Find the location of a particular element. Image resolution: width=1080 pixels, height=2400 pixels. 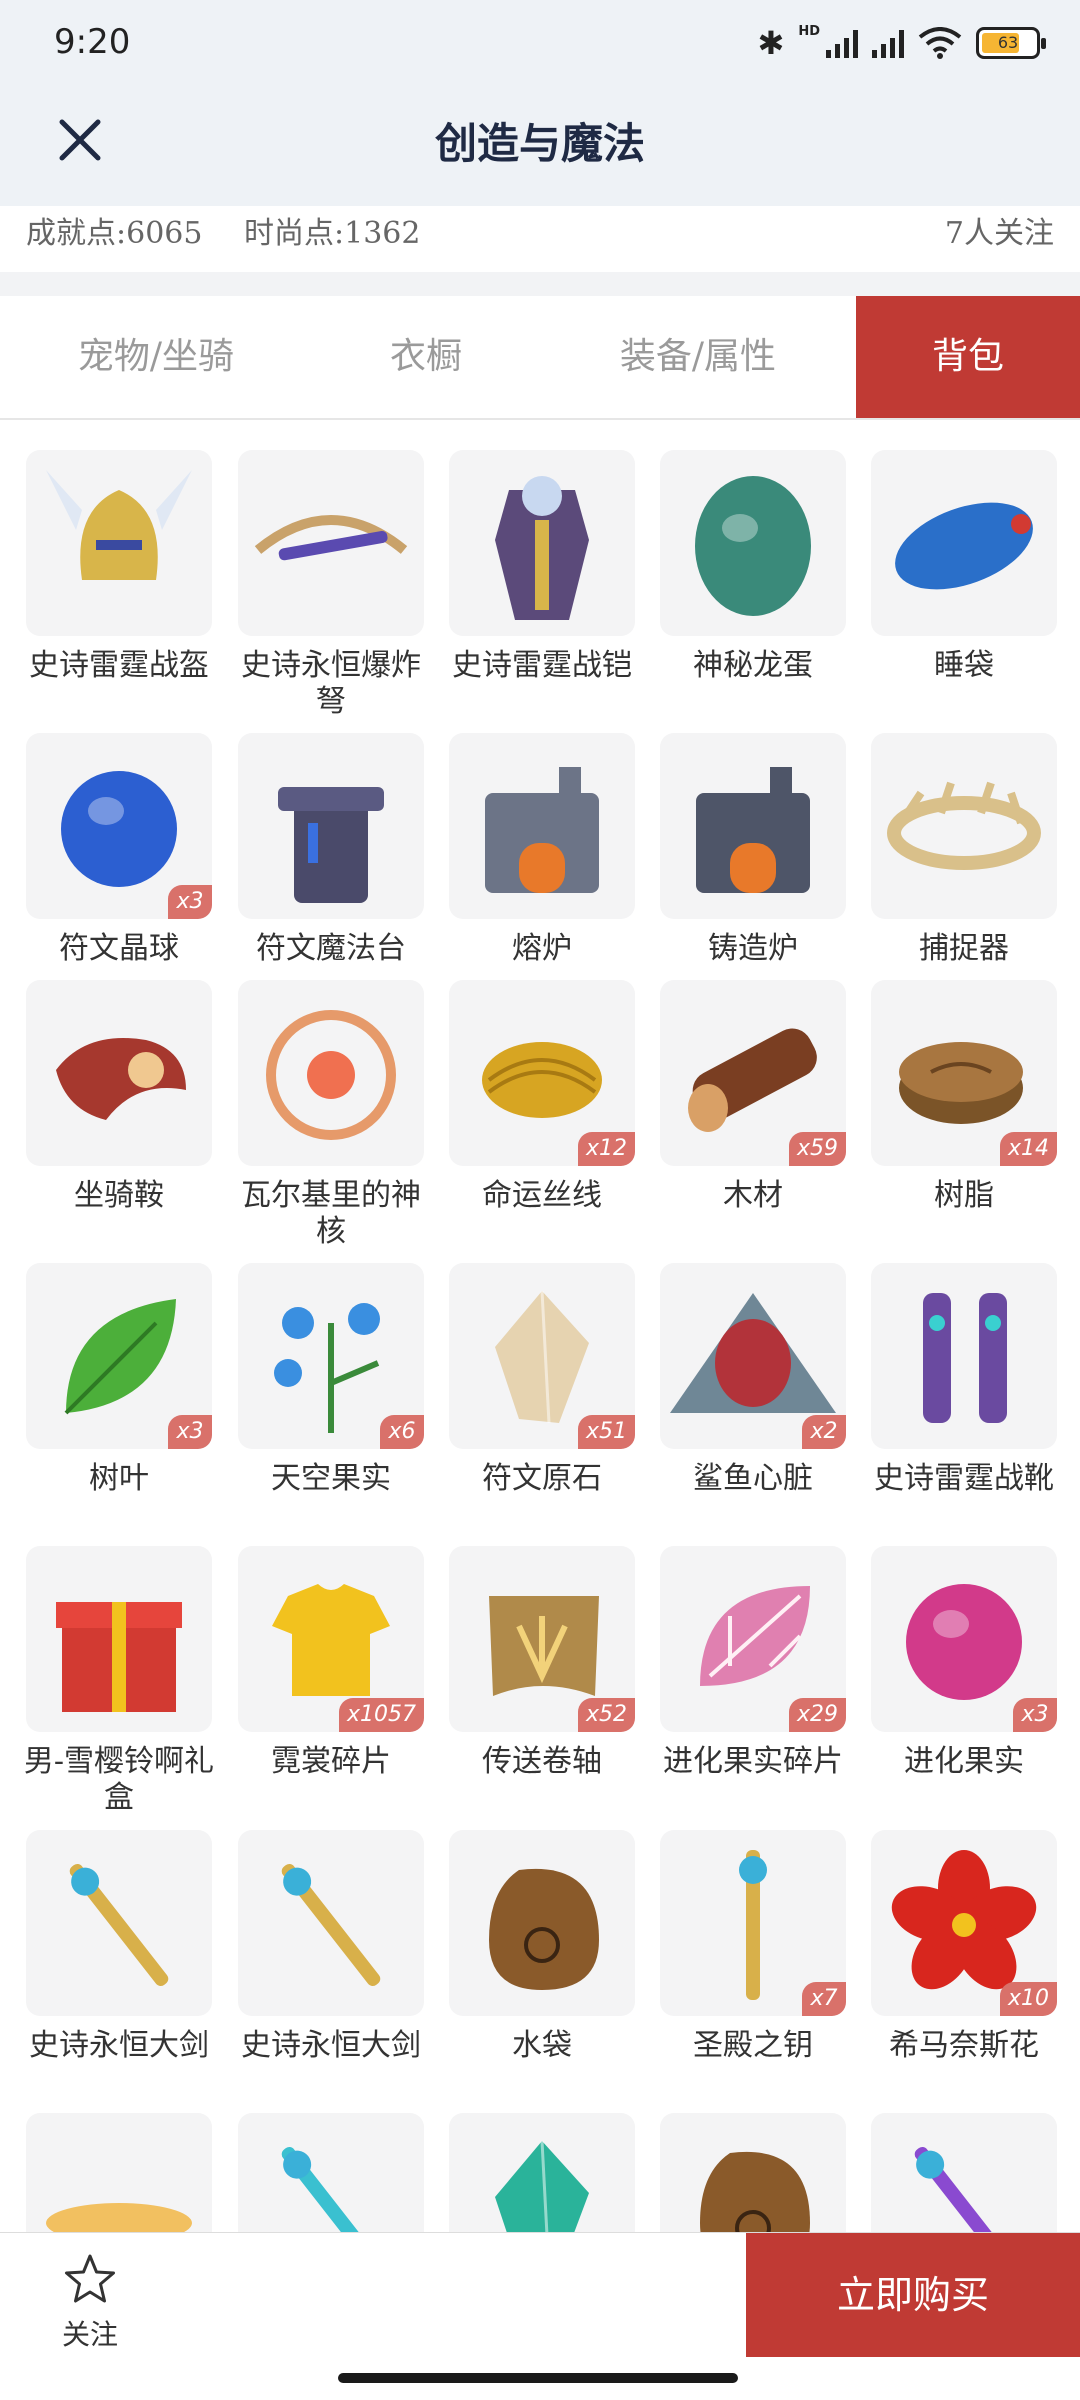

tab-bar: 宠物/坐骑 衣橱 装备/属性 背包 is located at coordinates (540, 358).